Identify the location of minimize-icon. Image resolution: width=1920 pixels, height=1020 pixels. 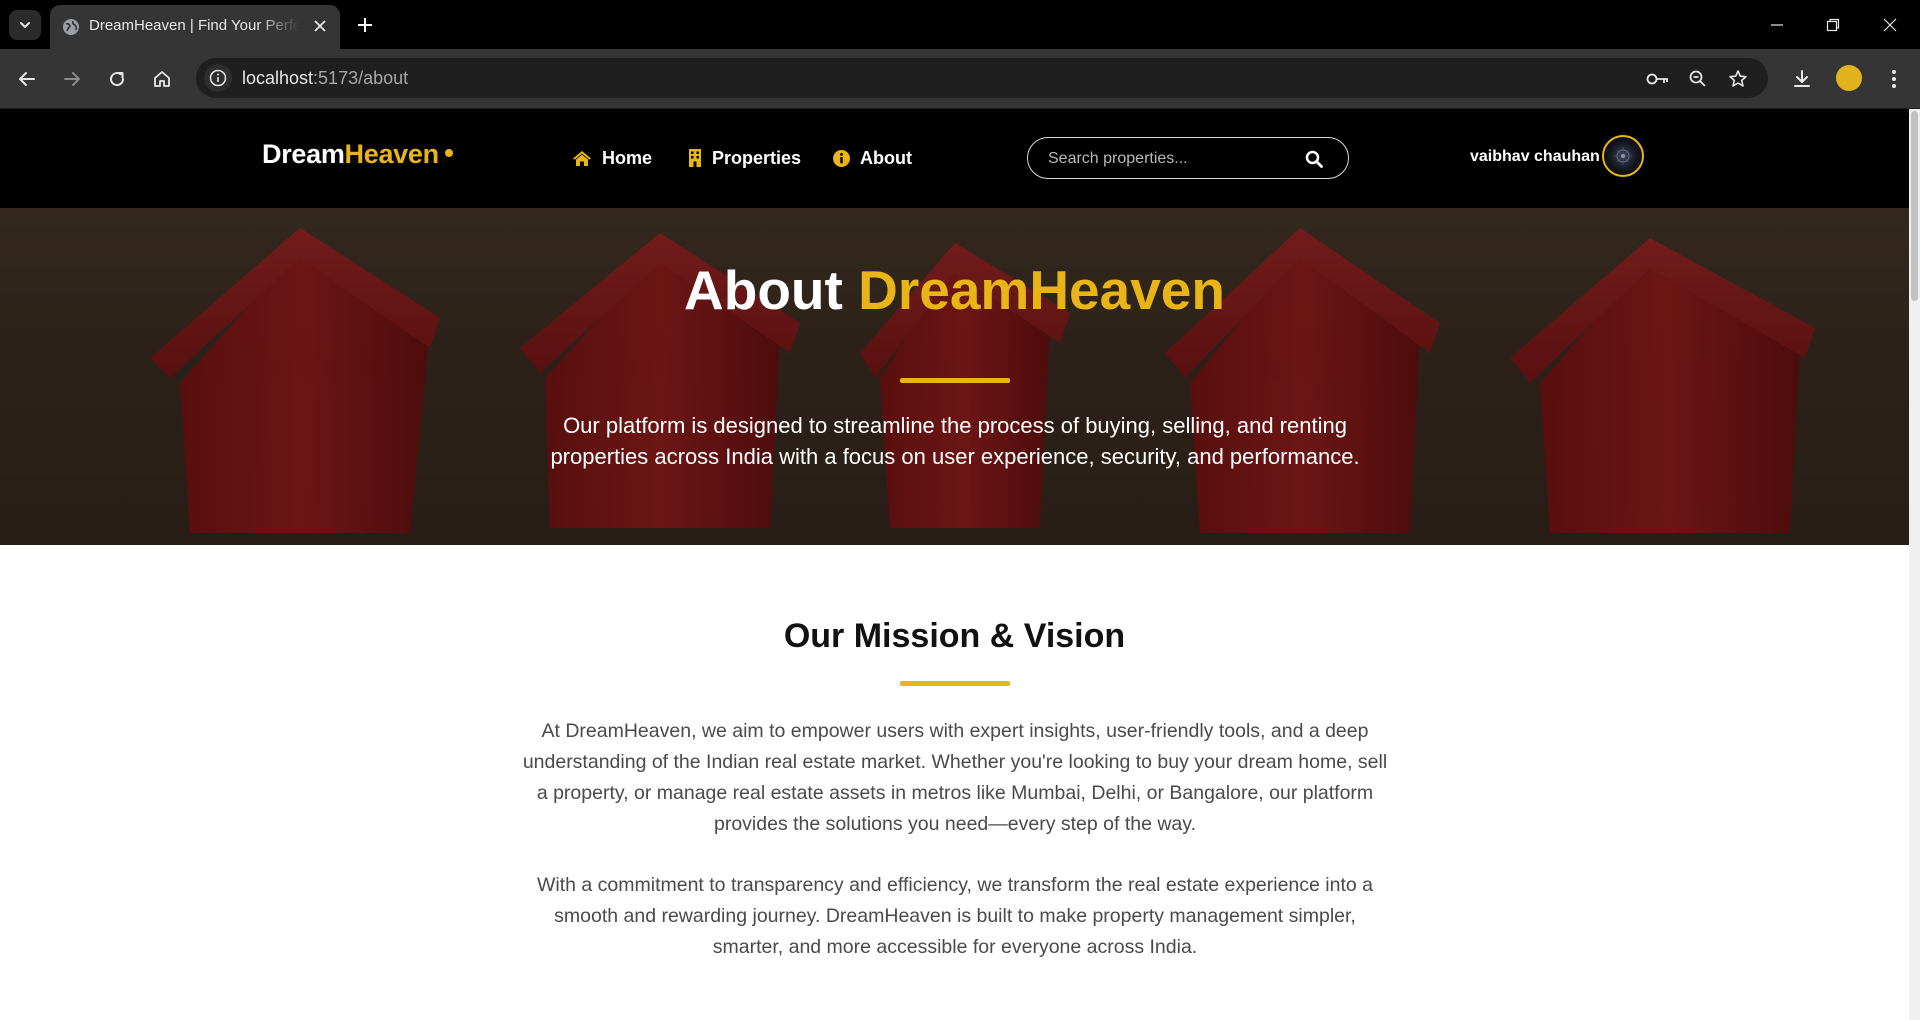
(1777, 25).